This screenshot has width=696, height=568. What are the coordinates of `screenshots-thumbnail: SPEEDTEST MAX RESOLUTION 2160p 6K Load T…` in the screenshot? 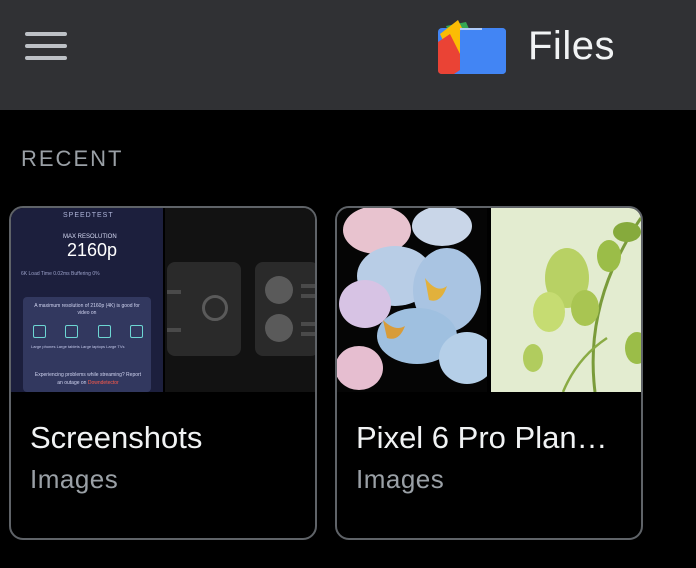 It's located at (163, 300).